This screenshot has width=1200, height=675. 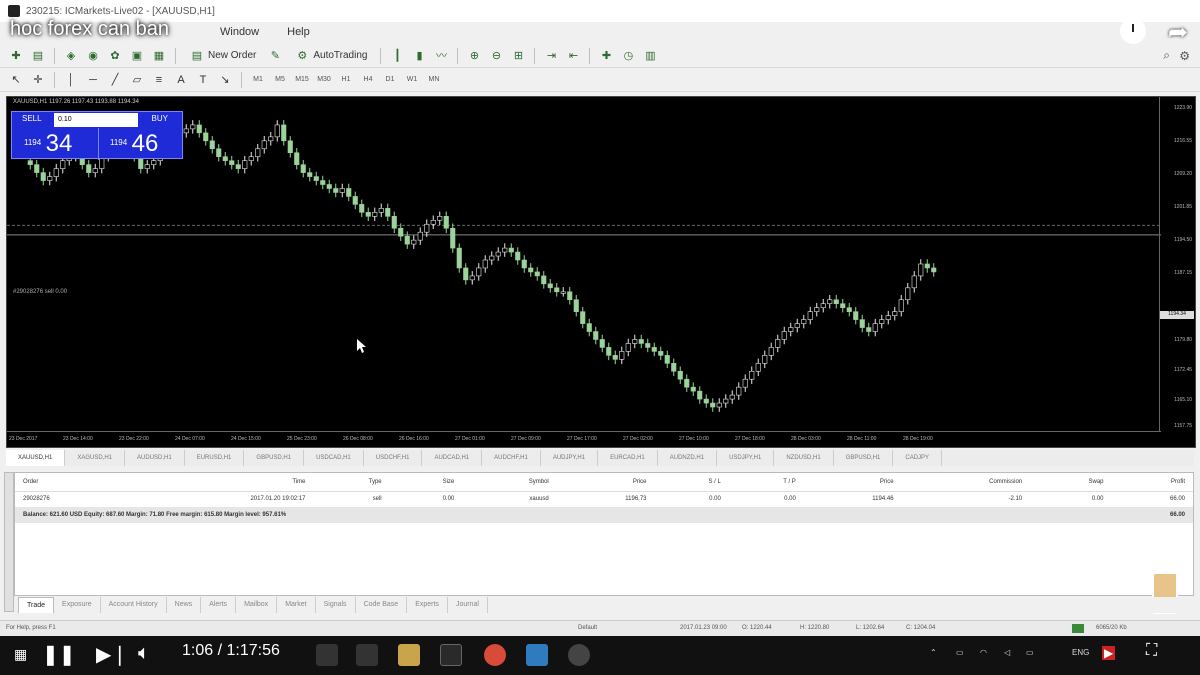 What do you see at coordinates (551, 56) in the screenshot?
I see `chart-shift-icon: ⇥` at bounding box center [551, 56].